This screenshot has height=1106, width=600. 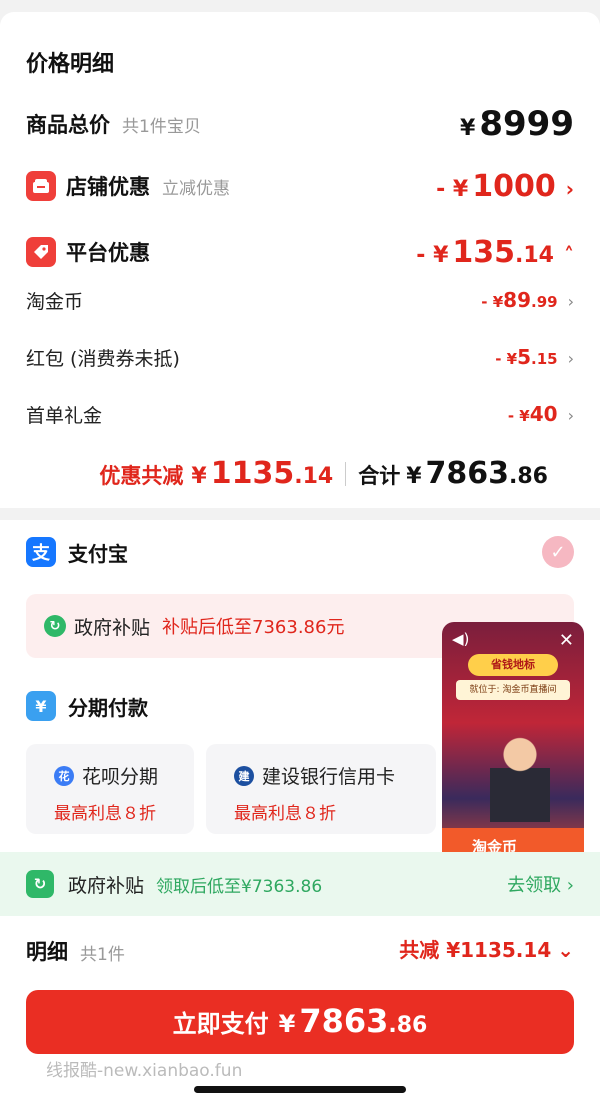 I want to click on discount-total-label: 优惠共减, so click(x=141, y=476).